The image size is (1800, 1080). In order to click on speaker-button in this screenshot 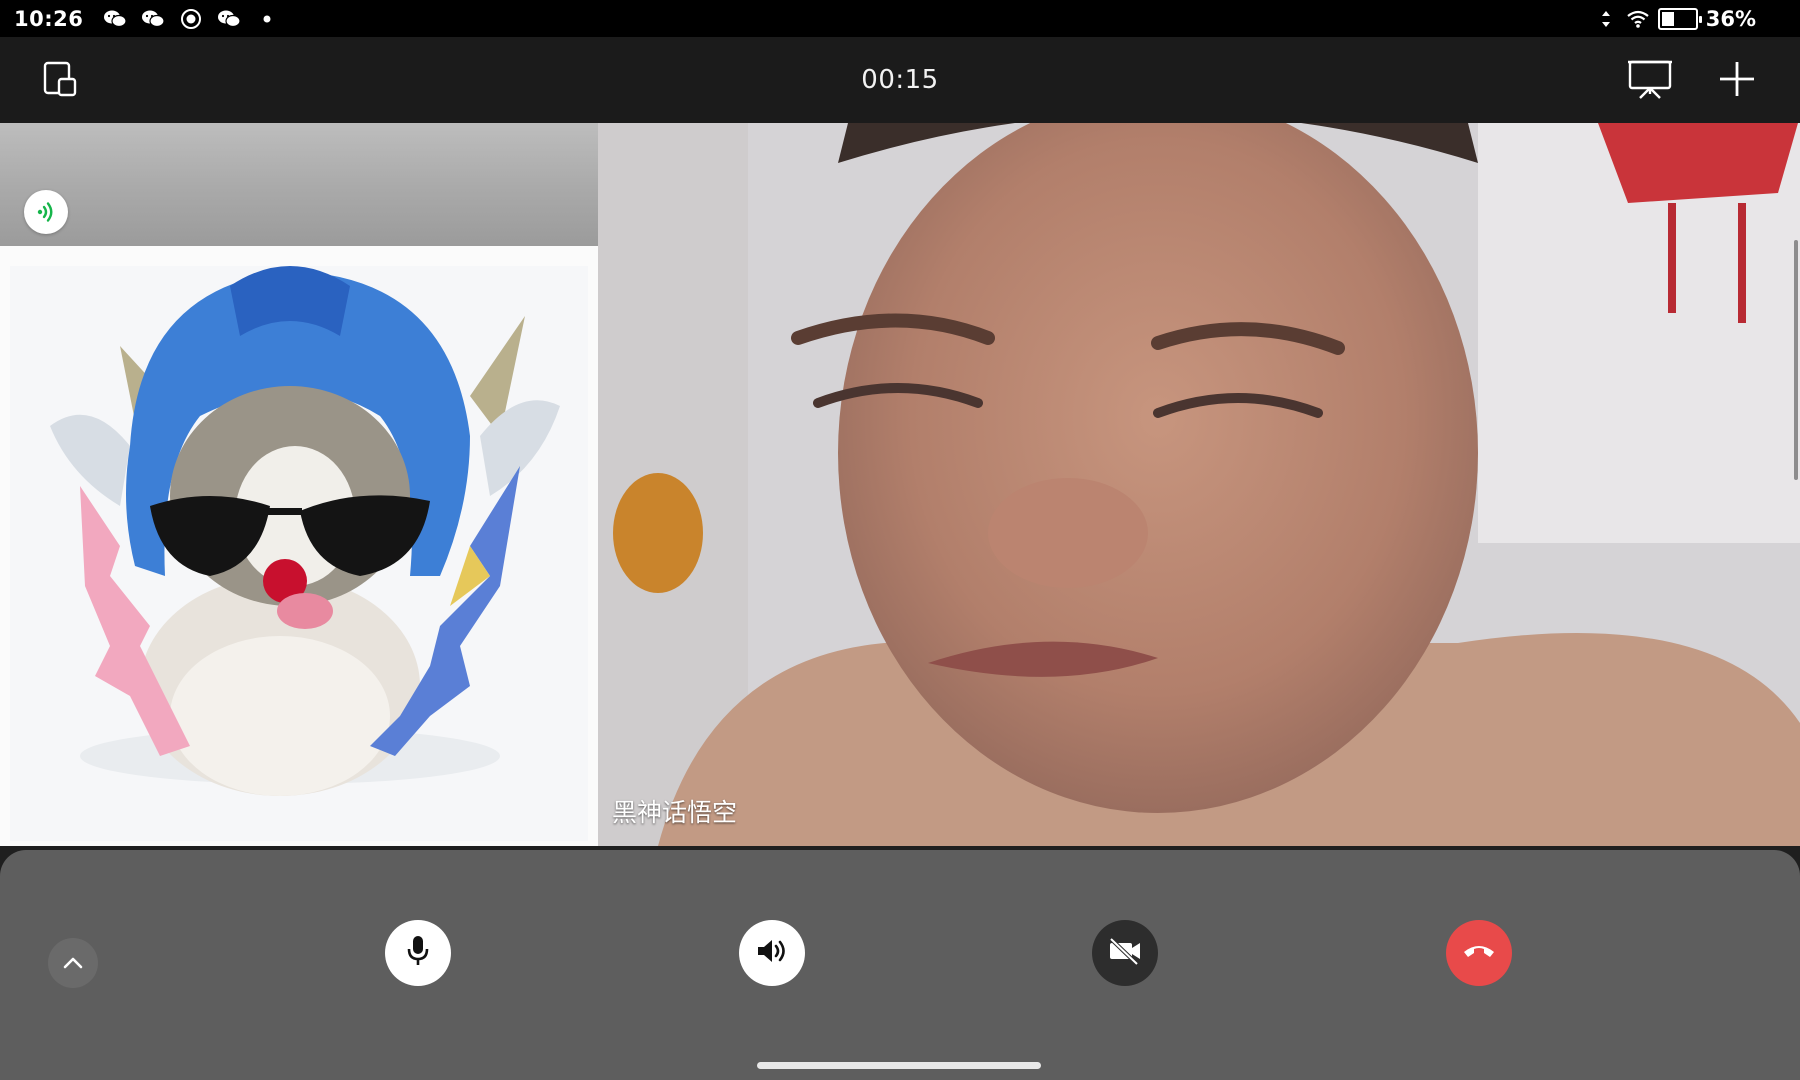, I will do `click(772, 953)`.